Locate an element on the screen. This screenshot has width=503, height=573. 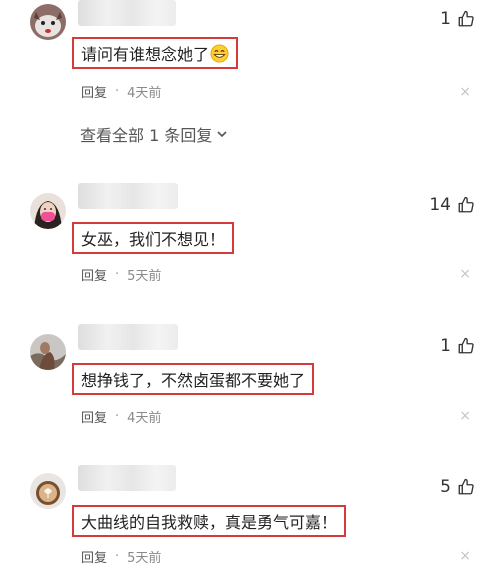
comment-text-highlight: 想挣钱了，不然卤蛋都不要她了 is located at coordinates (193, 379).